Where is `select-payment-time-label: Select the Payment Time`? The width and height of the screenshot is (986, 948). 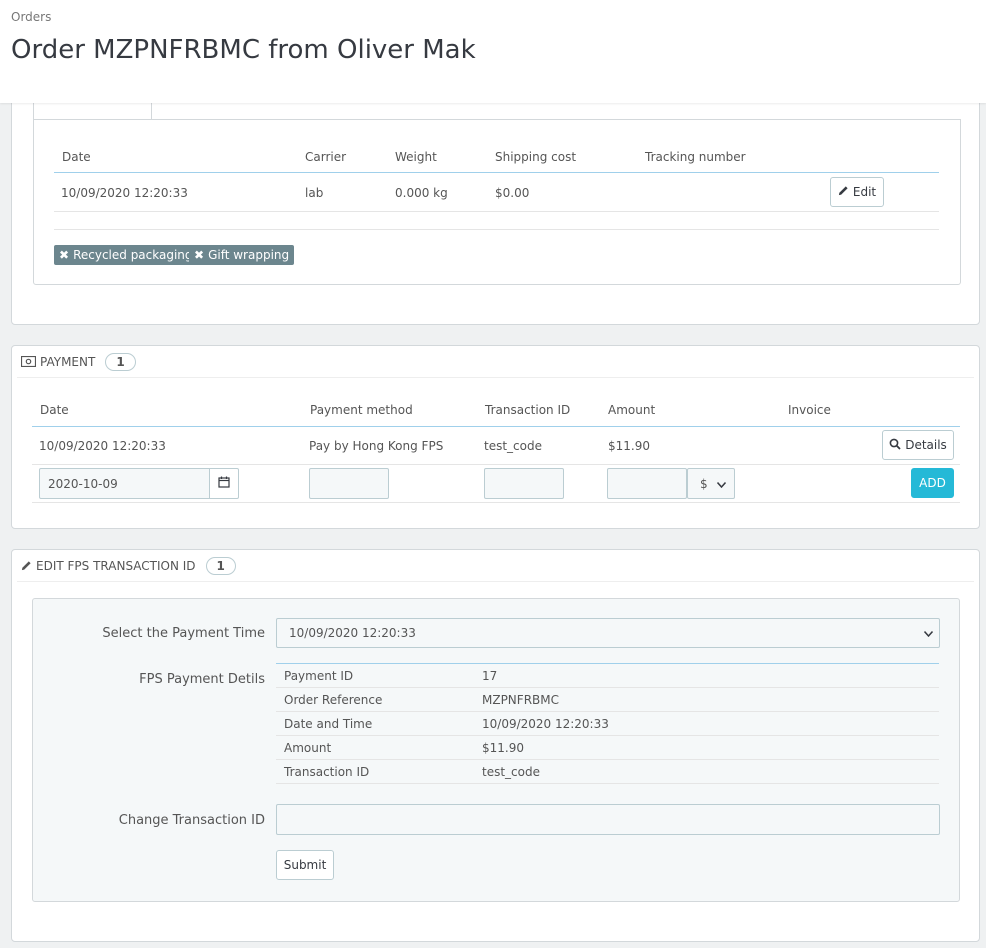
select-payment-time-label: Select the Payment Time is located at coordinates (183, 633).